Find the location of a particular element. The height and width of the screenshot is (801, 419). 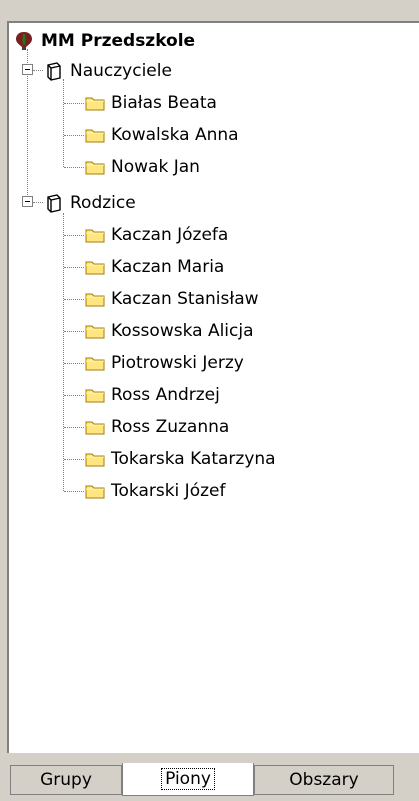

tab-label: Obszary is located at coordinates (324, 780).